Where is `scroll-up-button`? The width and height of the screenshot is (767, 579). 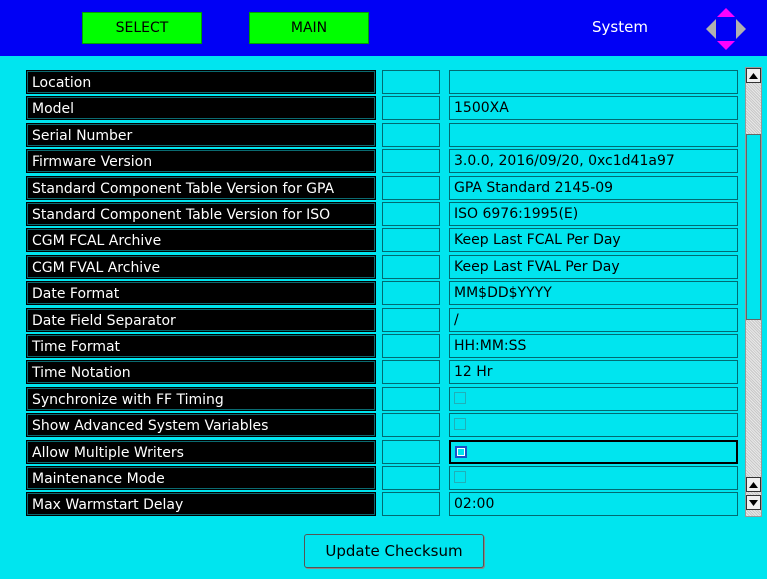 scroll-up-button is located at coordinates (753, 75).